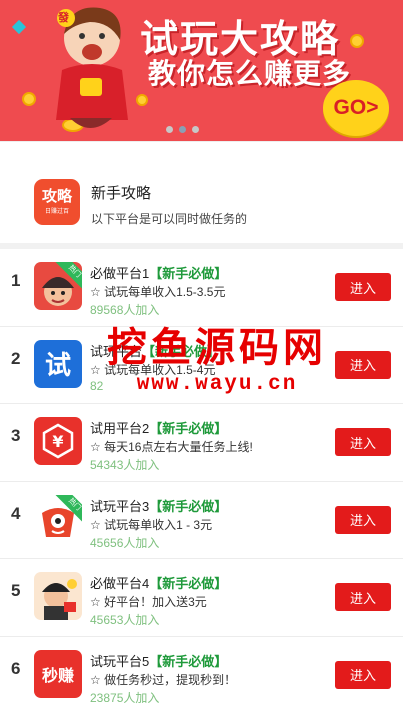 The image size is (403, 708). Describe the element at coordinates (92, 67) in the screenshot. I see `cartoon-character-illustration` at that location.